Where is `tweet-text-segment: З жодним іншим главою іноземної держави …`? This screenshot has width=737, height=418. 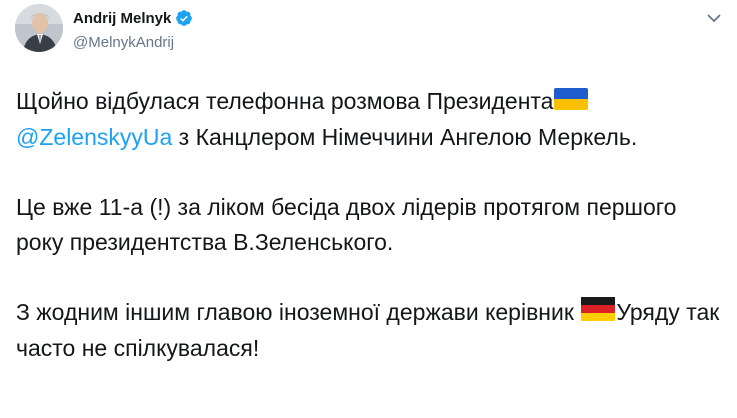 tweet-text-segment: З жодним іншим главою іноземної держави … is located at coordinates (298, 312).